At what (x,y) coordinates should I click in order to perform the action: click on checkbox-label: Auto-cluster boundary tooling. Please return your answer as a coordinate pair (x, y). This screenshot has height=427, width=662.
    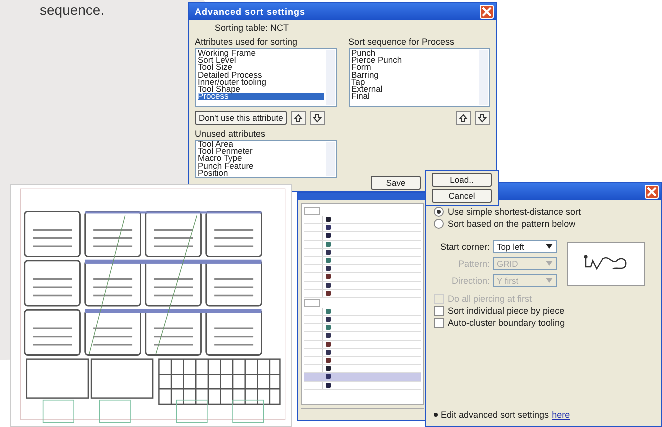
    Looking at the image, I should click on (507, 323).